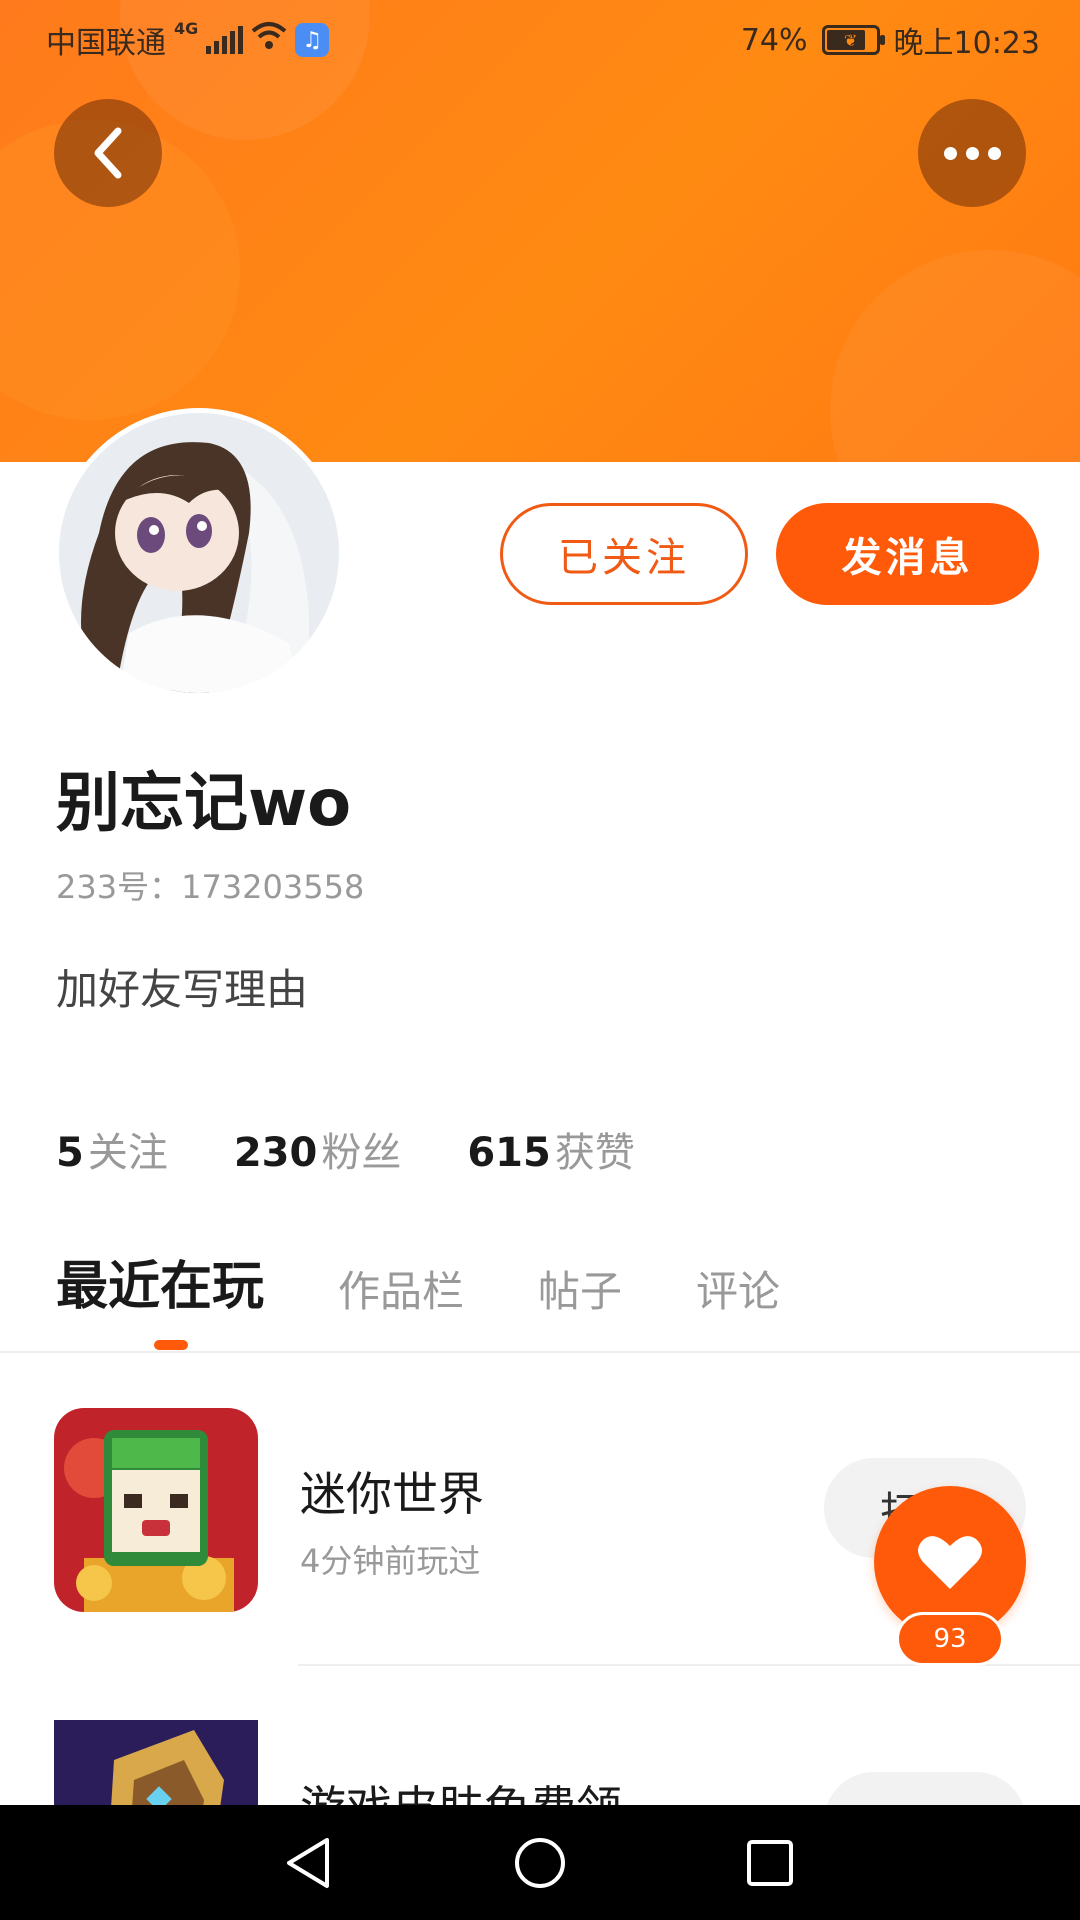 This screenshot has width=1080, height=1920. Describe the element at coordinates (907, 554) in the screenshot. I see `send-message-button: 发消息` at that location.